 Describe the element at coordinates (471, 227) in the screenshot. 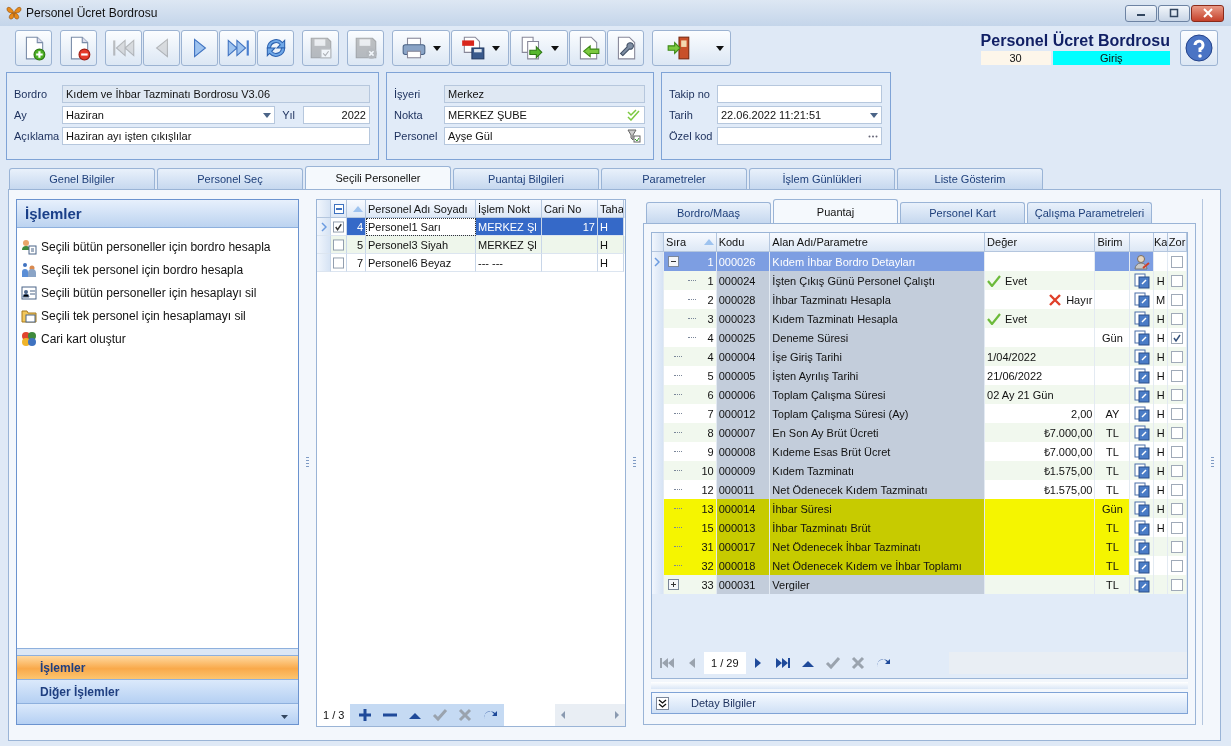

I see `table-row: 4 Personel1 Sarı MERKEZ Şl 17 H` at that location.